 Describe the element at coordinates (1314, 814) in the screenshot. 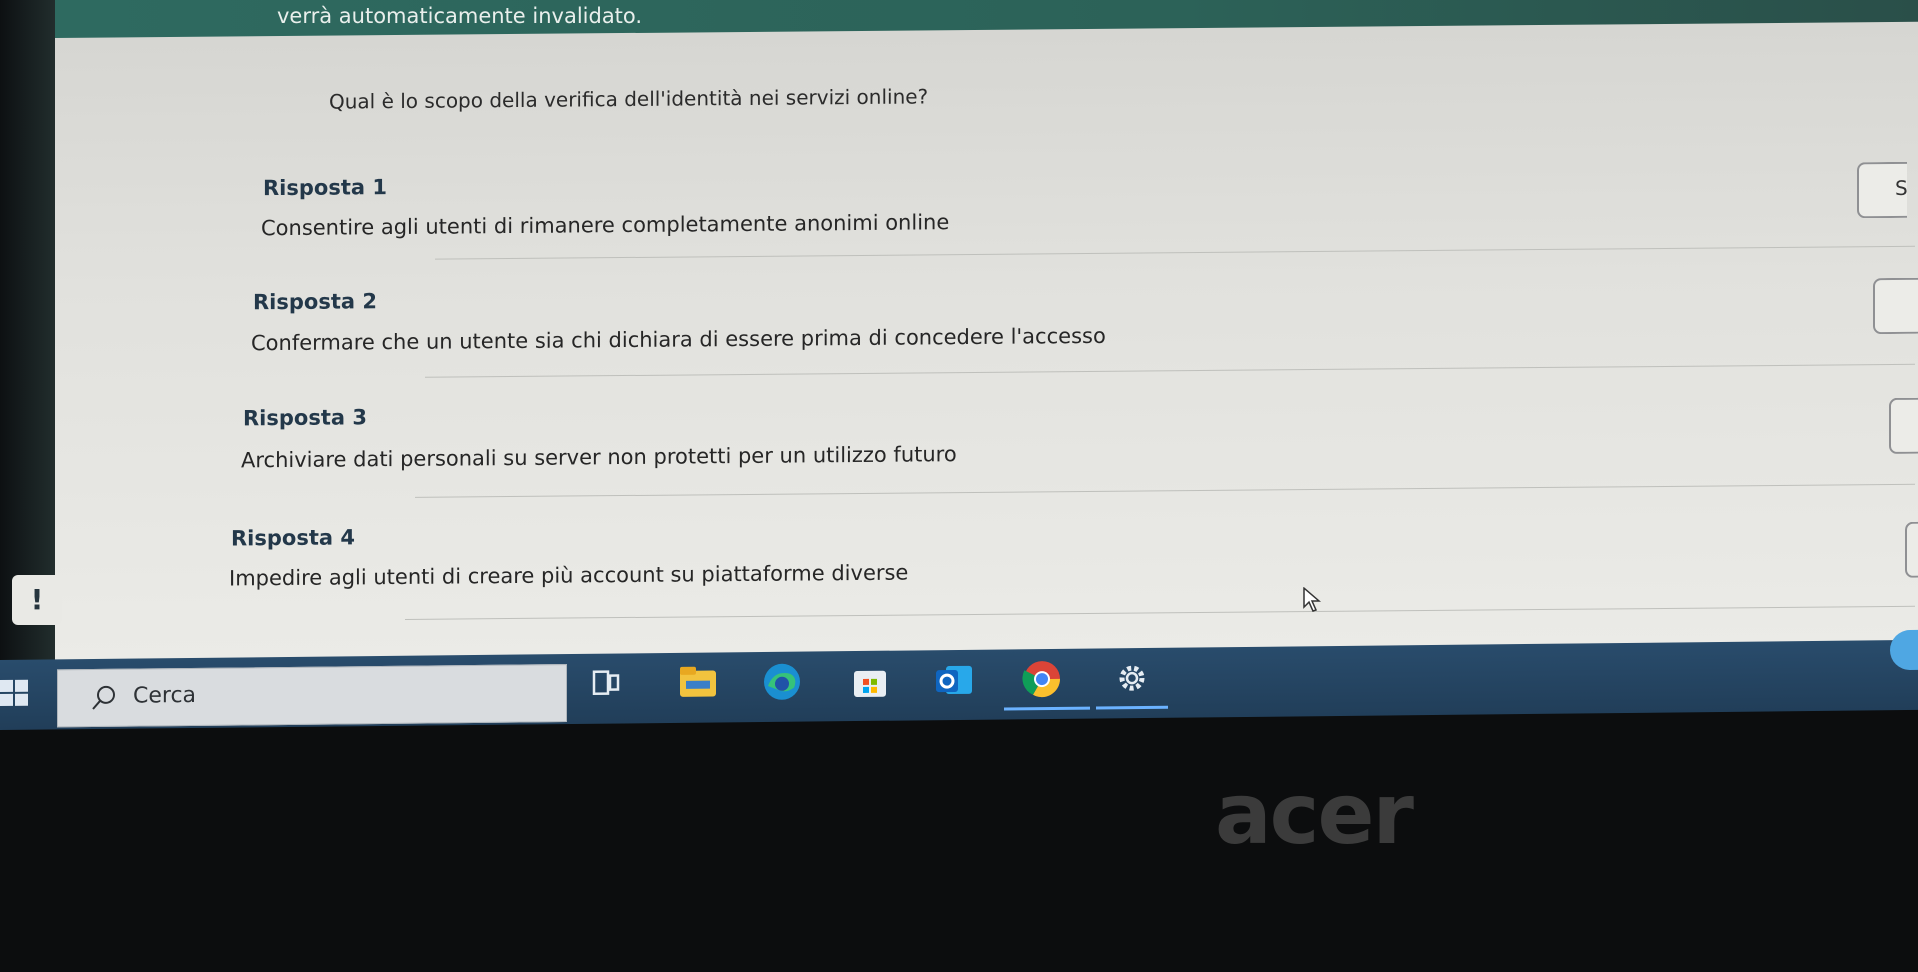

I see `acer-logo: acer` at that location.